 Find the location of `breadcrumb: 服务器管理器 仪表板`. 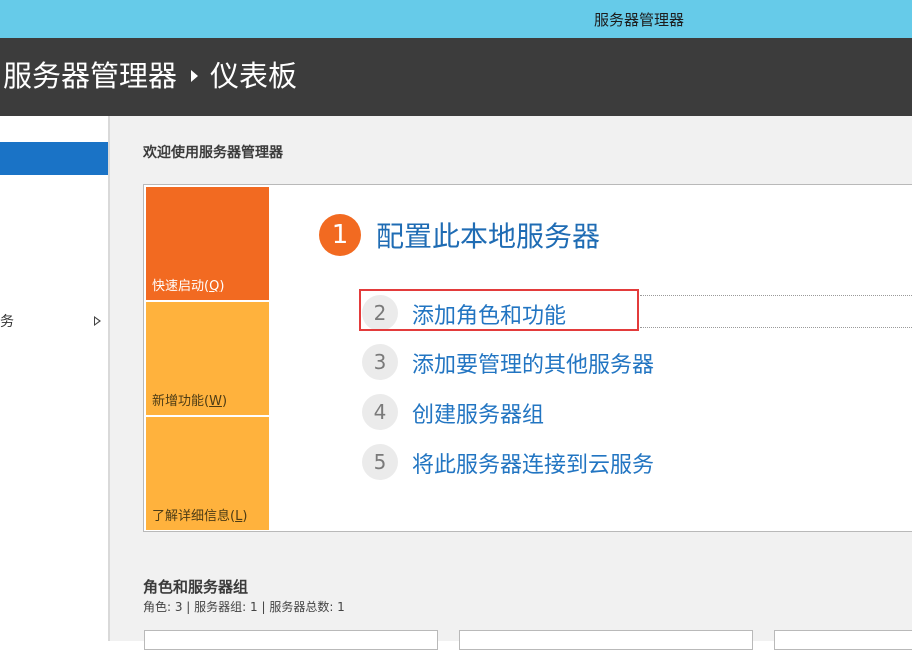

breadcrumb: 服务器管理器 仪表板 is located at coordinates (150, 76).